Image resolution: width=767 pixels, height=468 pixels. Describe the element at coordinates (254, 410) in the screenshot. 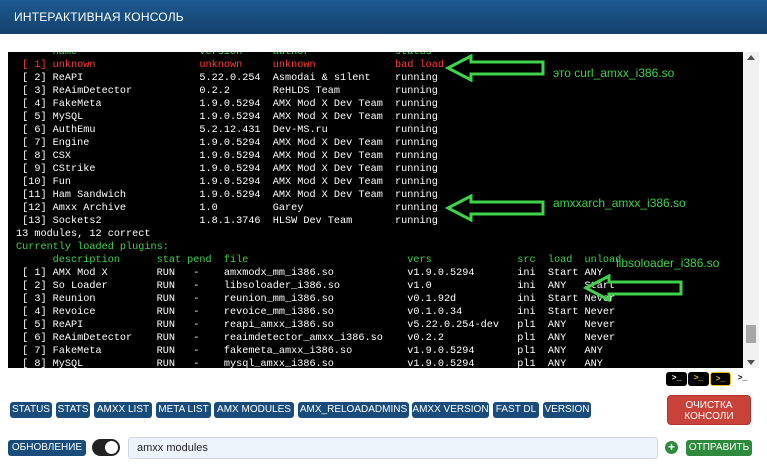

I see `amx-modules-button: AMX MODULES` at that location.